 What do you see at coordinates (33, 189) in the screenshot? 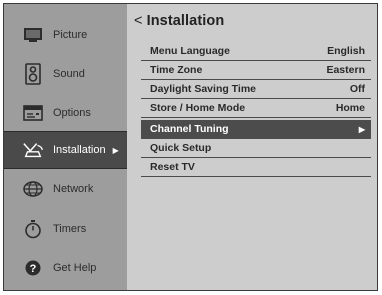
I see `globe-icon` at bounding box center [33, 189].